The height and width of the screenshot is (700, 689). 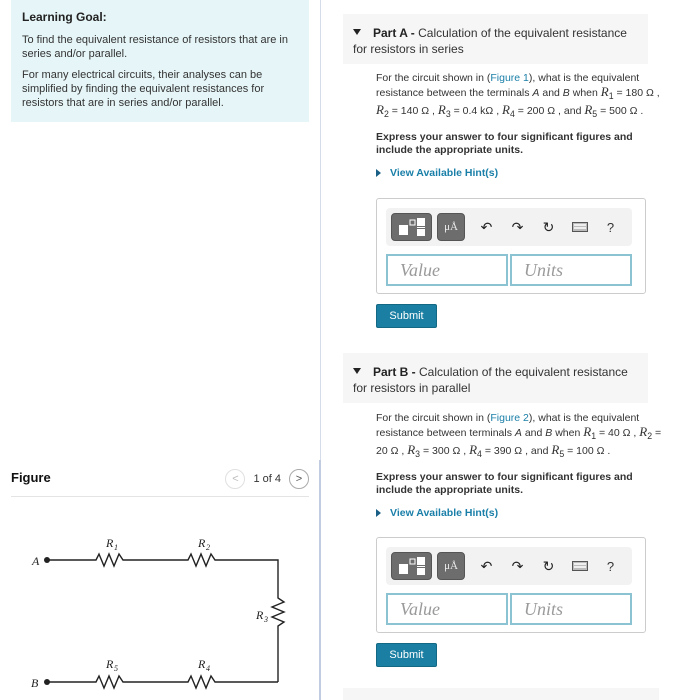 What do you see at coordinates (166, 617) in the screenshot?
I see `wire-top` at bounding box center [166, 617].